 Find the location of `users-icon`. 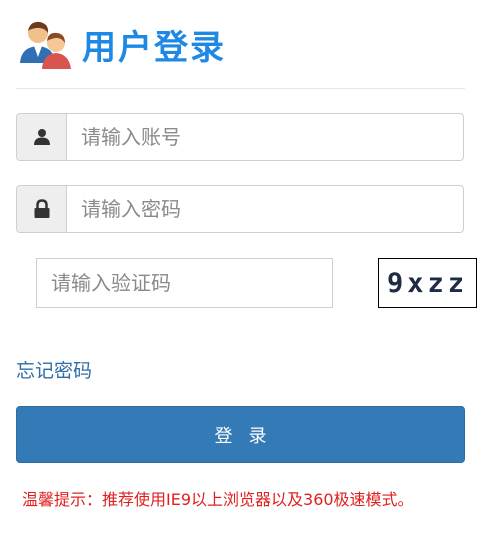

users-icon is located at coordinates (45, 45).